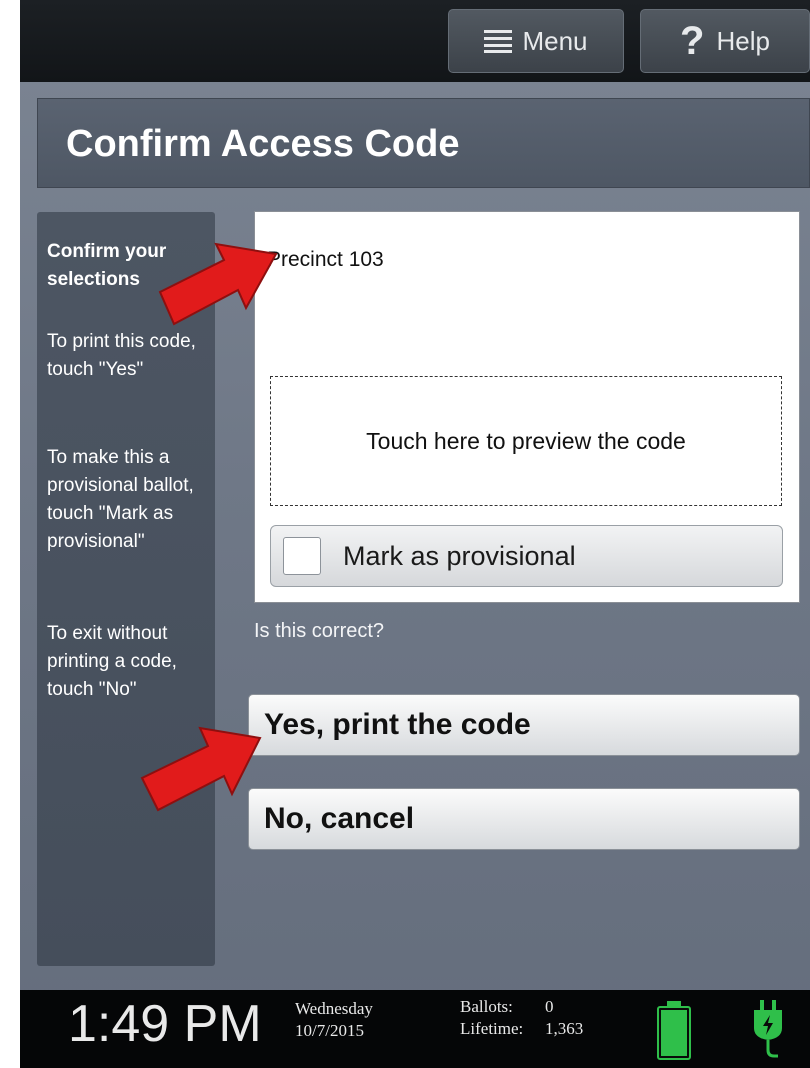 The height and width of the screenshot is (1068, 810). I want to click on no-cancel-button: No, cancel, so click(524, 819).